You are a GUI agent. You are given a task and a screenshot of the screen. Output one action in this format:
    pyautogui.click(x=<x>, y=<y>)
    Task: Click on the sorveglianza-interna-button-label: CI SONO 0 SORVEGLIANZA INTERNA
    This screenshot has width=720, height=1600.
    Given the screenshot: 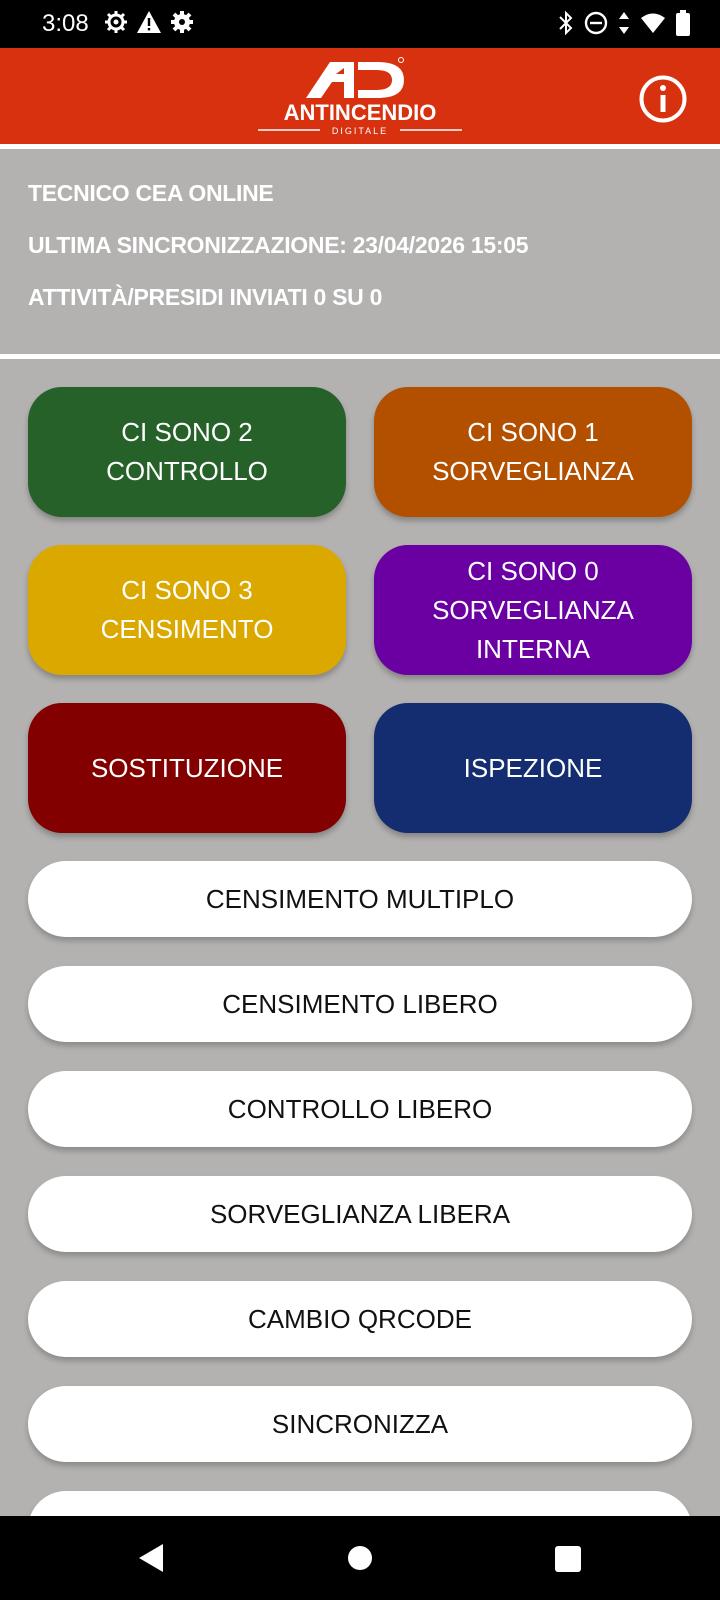 What is the action you would take?
    pyautogui.click(x=533, y=609)
    